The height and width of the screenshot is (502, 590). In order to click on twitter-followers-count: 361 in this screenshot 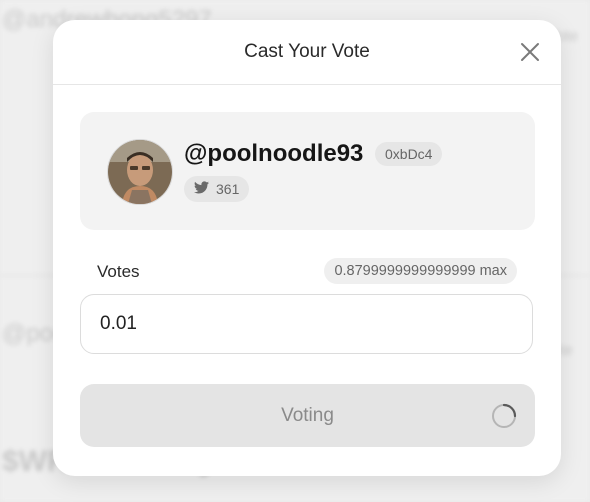, I will do `click(228, 189)`.